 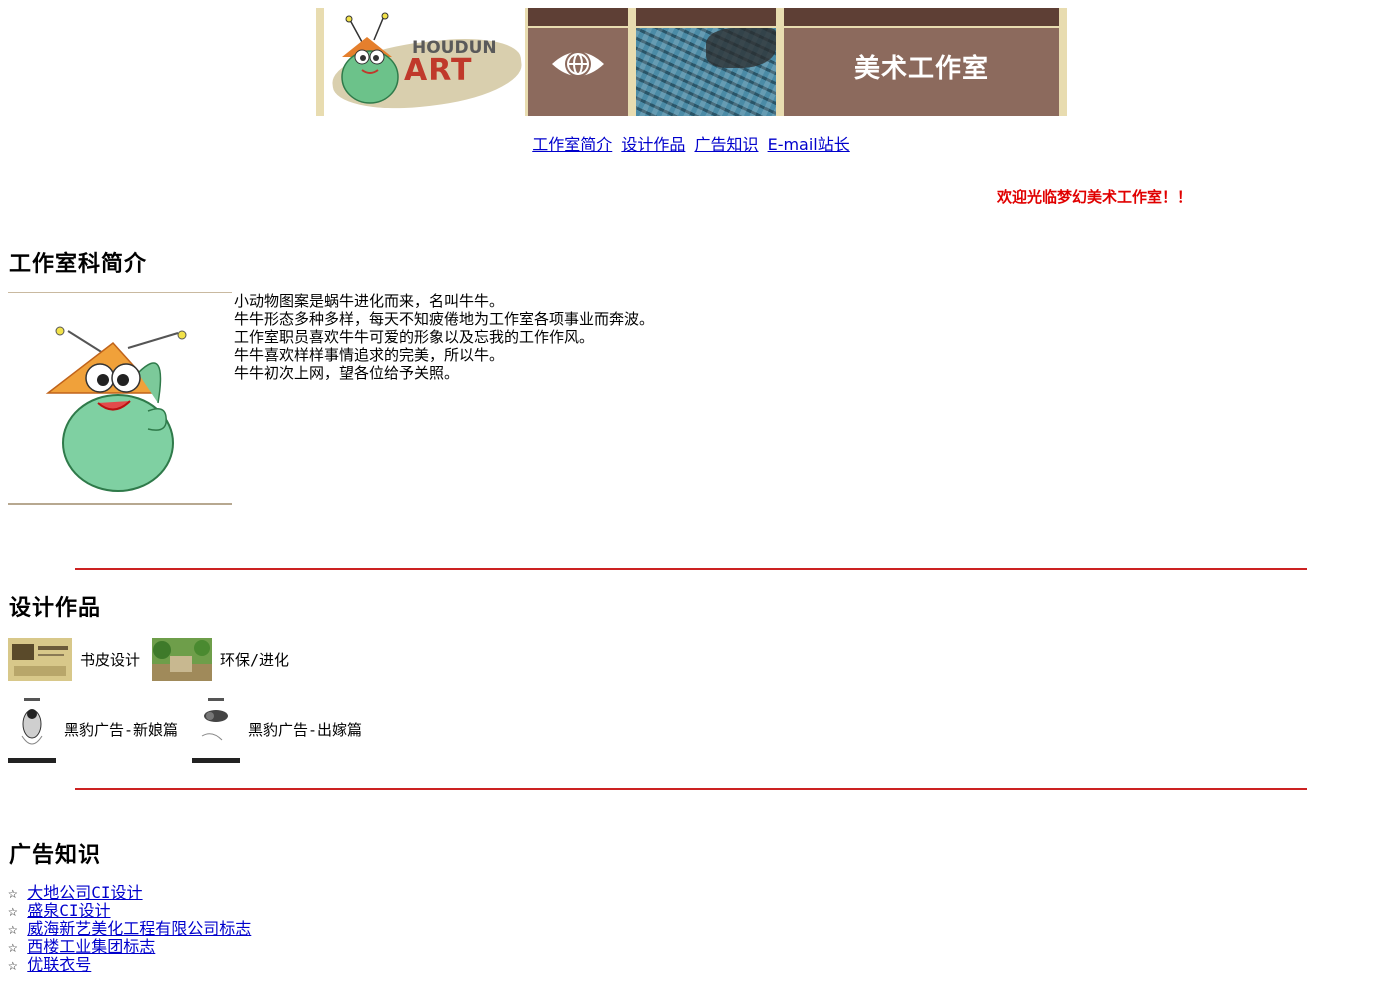 What do you see at coordinates (726, 144) in the screenshot?
I see `nav-link-ads: 广告知识` at bounding box center [726, 144].